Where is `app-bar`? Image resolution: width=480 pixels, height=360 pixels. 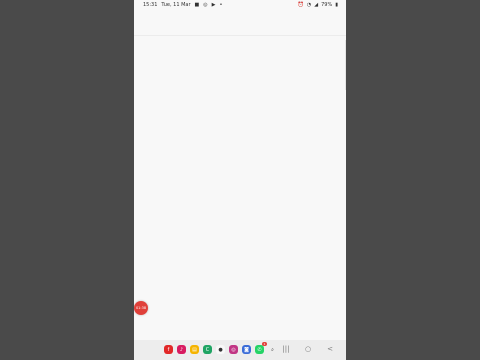
app-bar is located at coordinates (240, 23).